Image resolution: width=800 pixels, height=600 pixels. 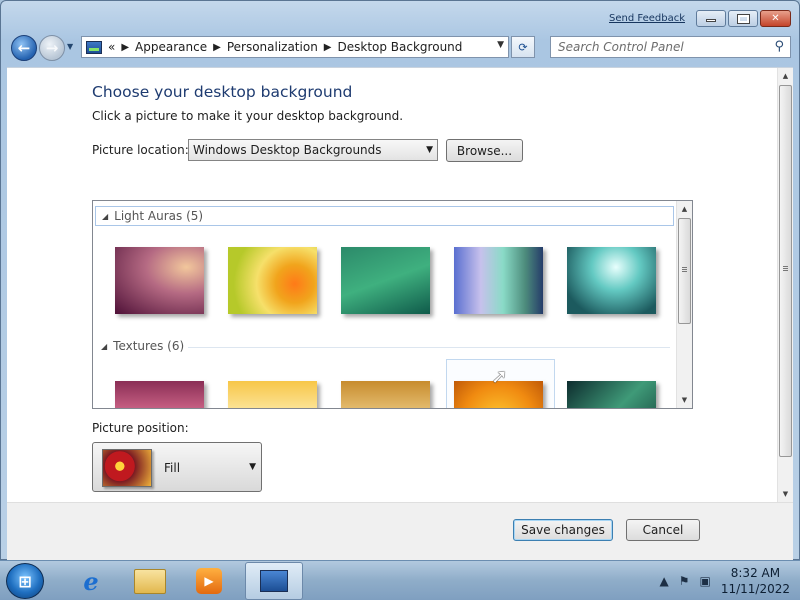 I want to click on group-divider, so click(x=429, y=347).